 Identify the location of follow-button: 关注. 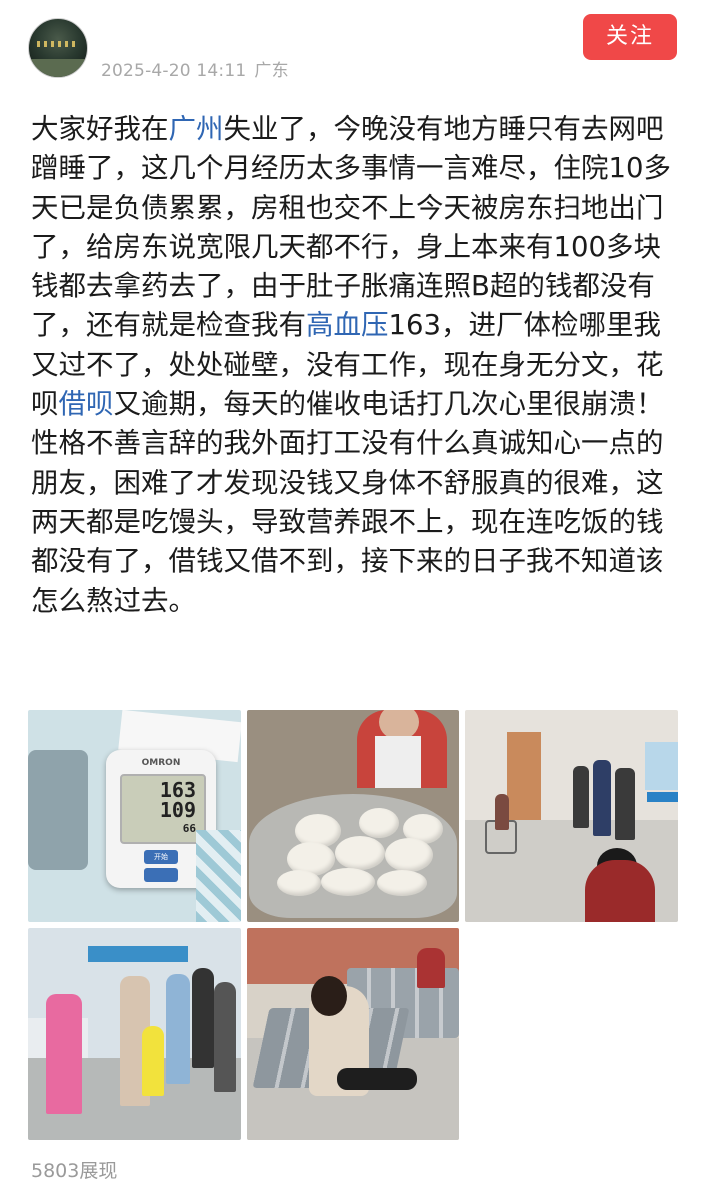
(630, 37).